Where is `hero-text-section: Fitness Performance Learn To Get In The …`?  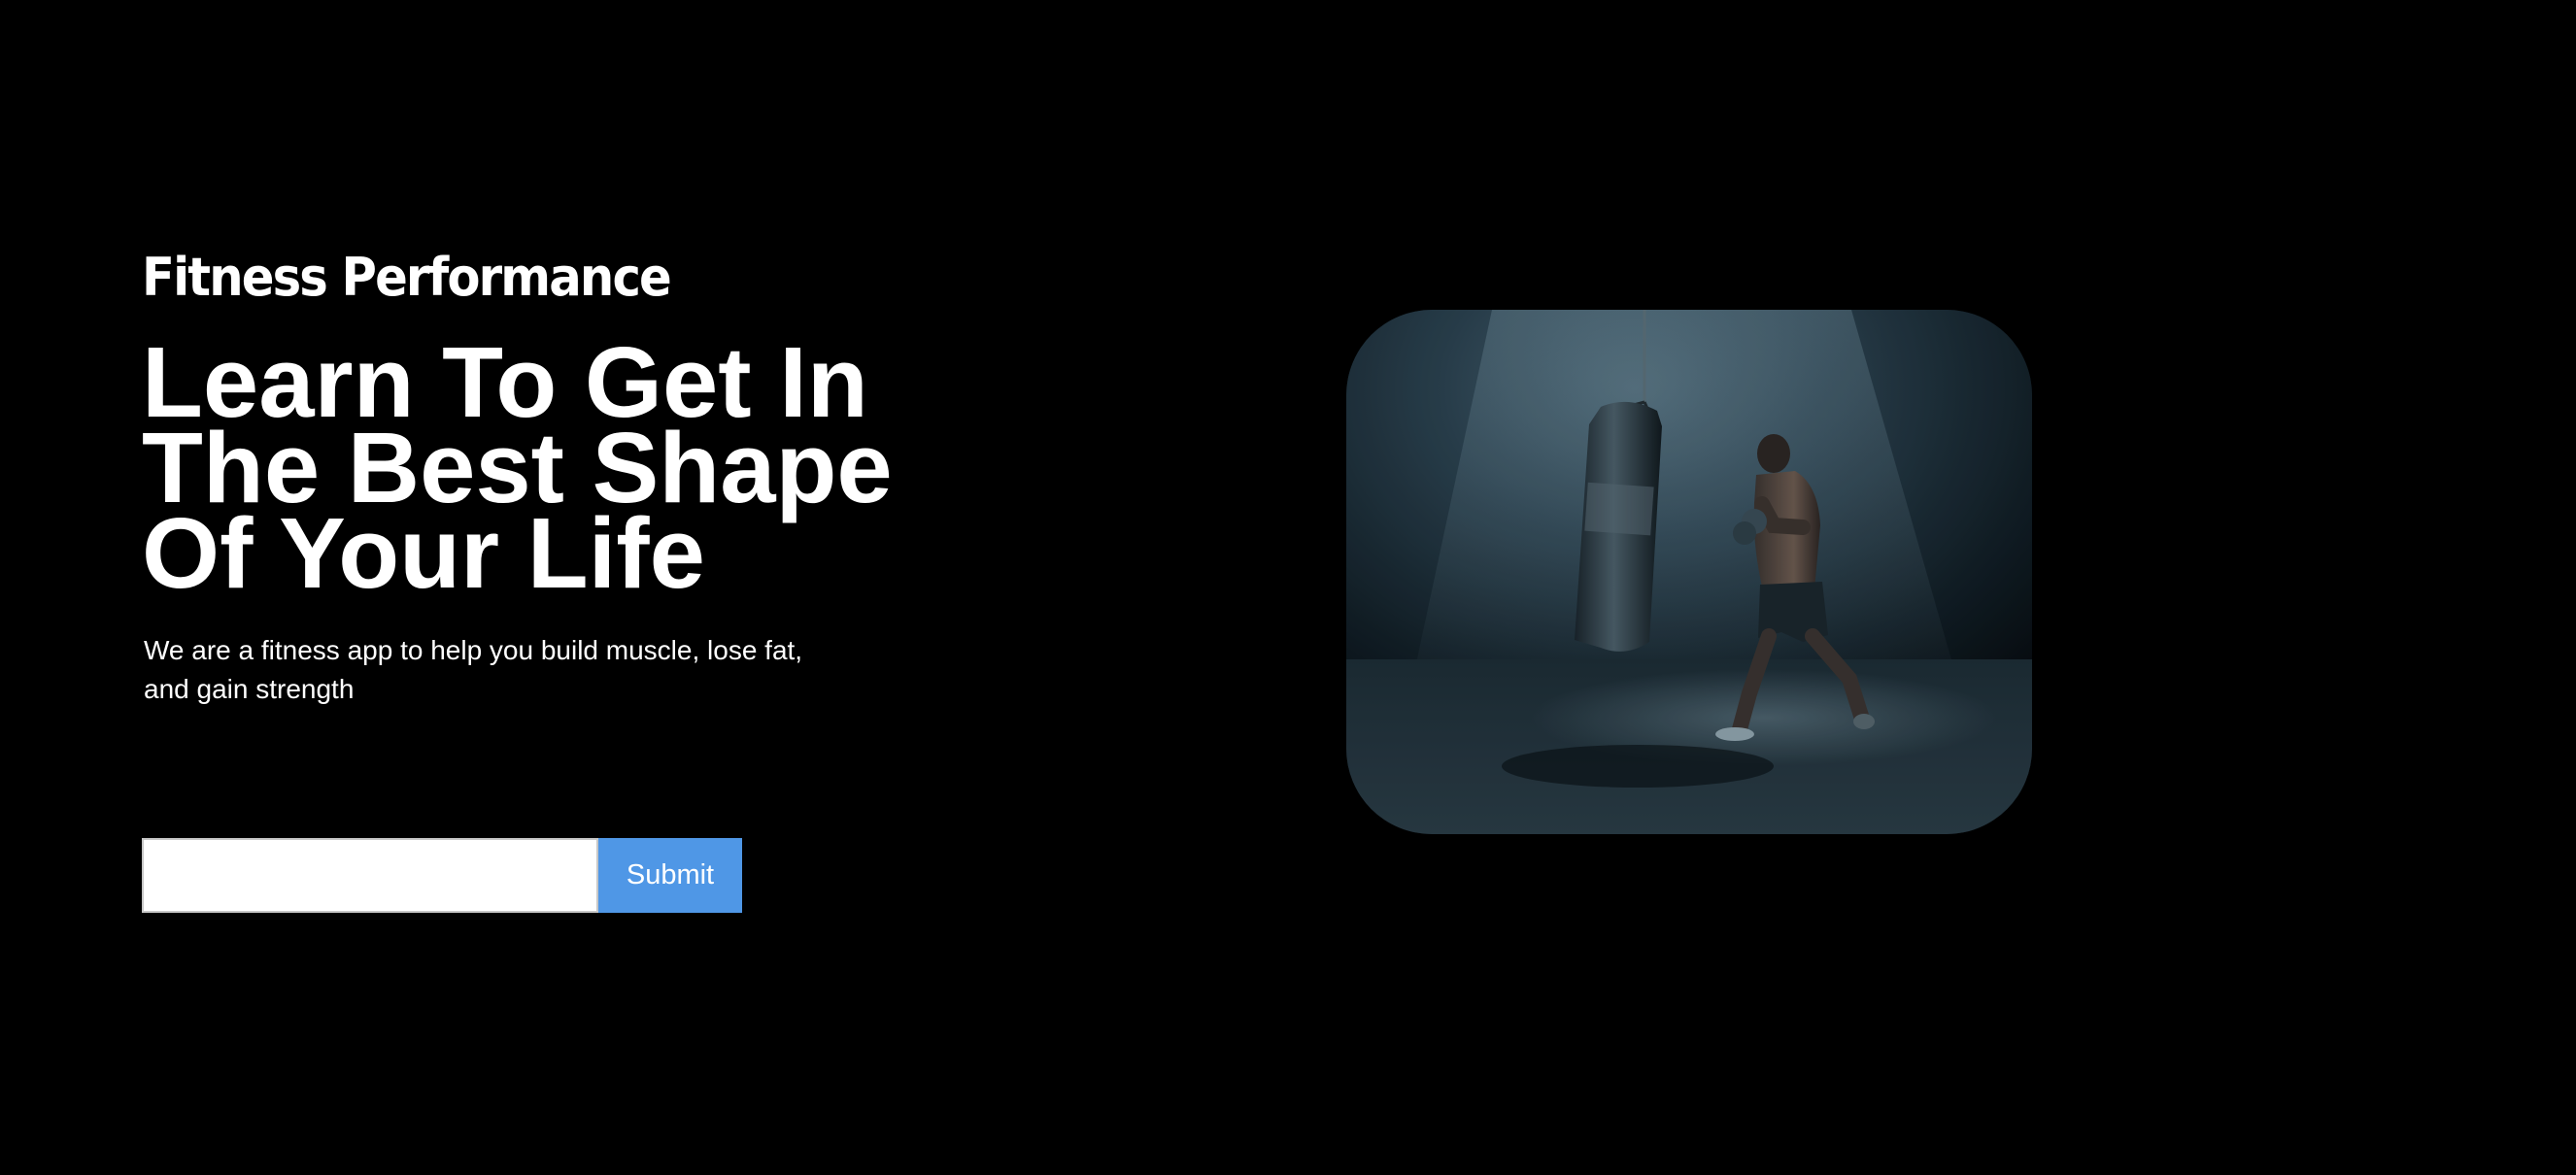 hero-text-section: Fitness Performance Learn To Get In The … is located at coordinates (579, 477).